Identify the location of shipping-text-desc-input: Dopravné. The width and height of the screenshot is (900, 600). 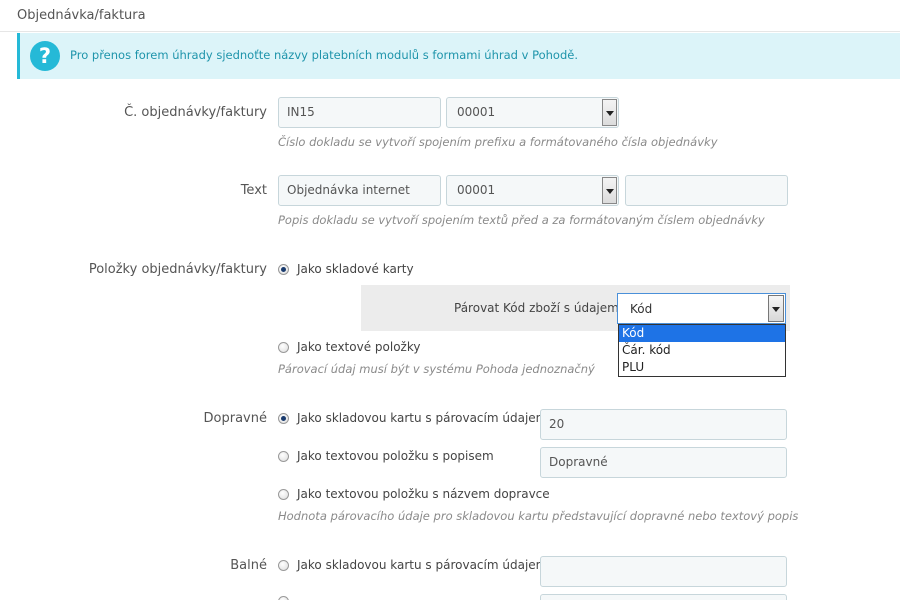
(663, 462).